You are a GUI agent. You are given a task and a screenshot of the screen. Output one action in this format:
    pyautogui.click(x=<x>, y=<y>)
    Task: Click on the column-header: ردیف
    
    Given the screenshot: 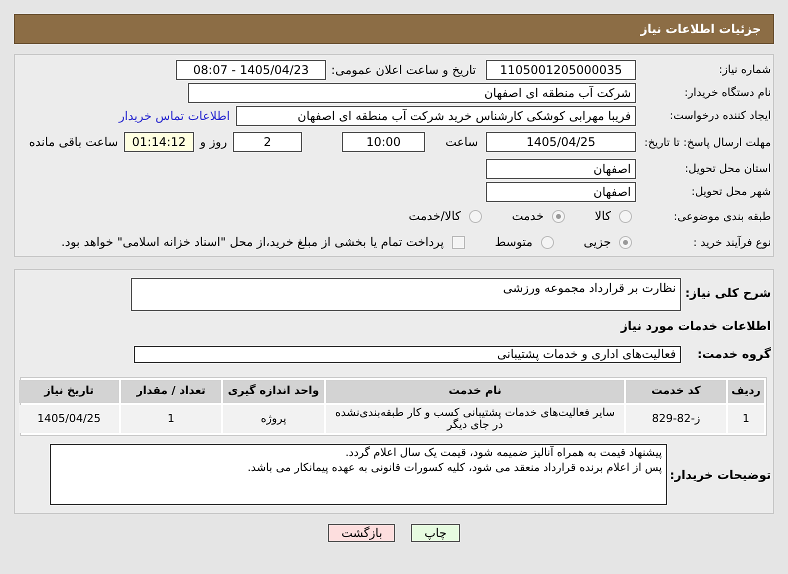 What is the action you would take?
    pyautogui.click(x=746, y=391)
    